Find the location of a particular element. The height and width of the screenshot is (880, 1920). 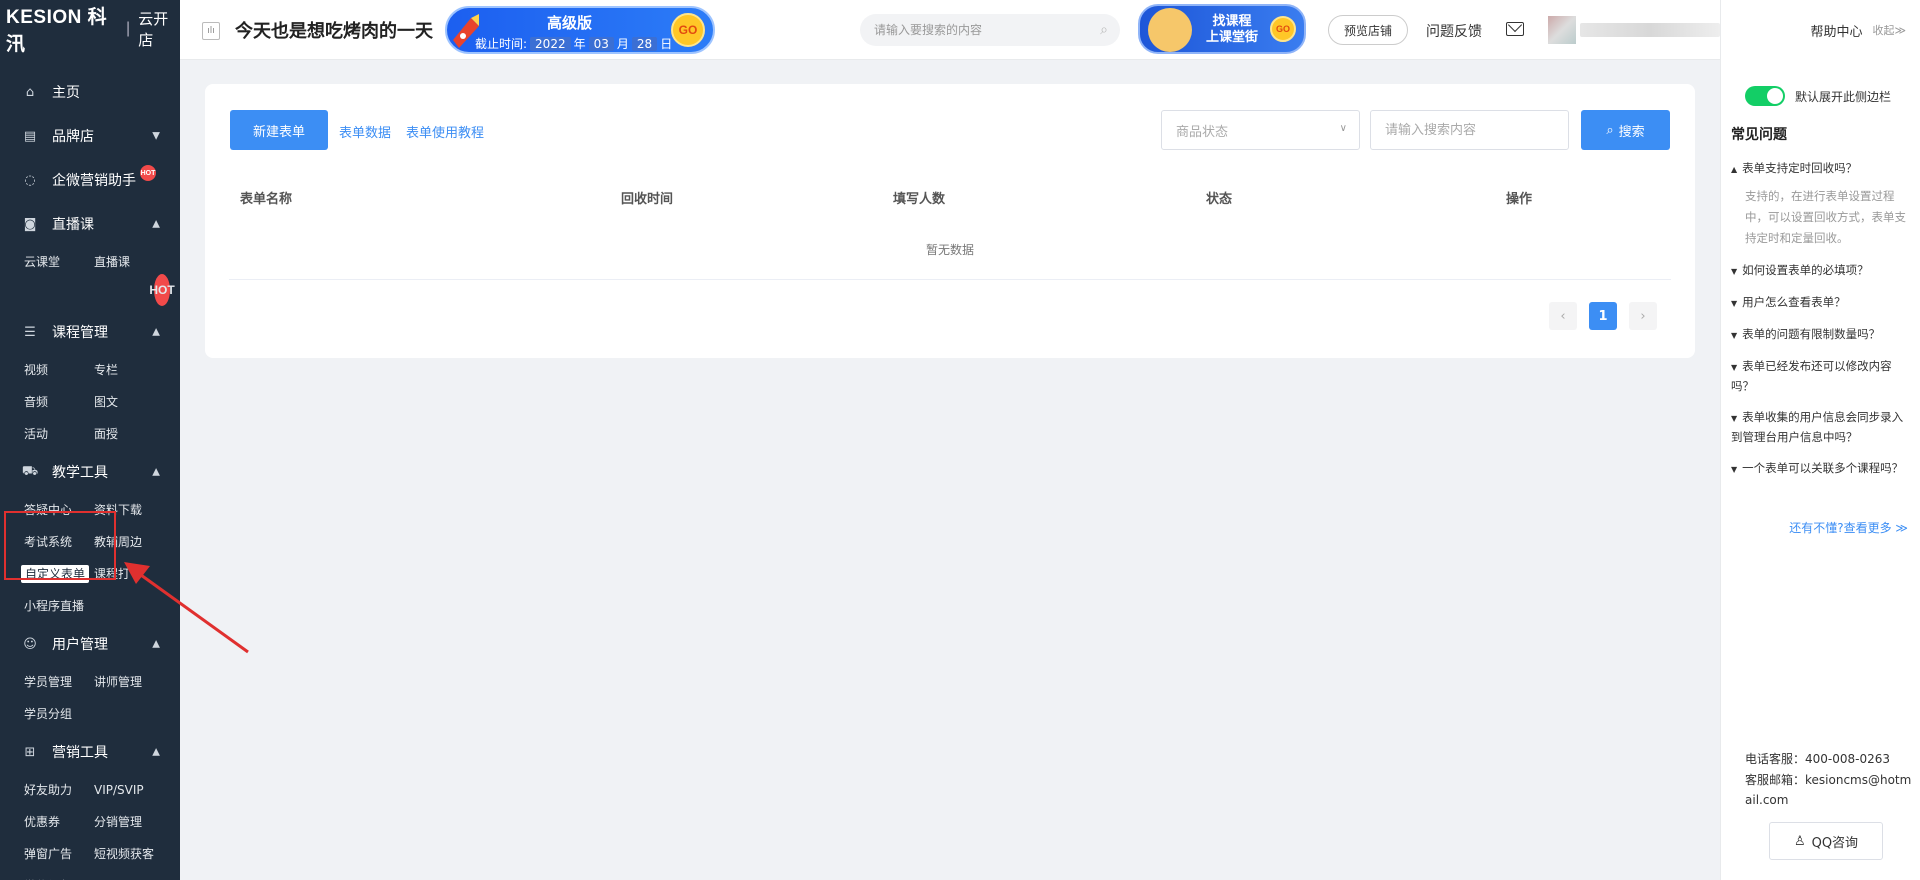

sidebar-item-wechat-channel: 微信视频号 is located at coordinates (59, 875).